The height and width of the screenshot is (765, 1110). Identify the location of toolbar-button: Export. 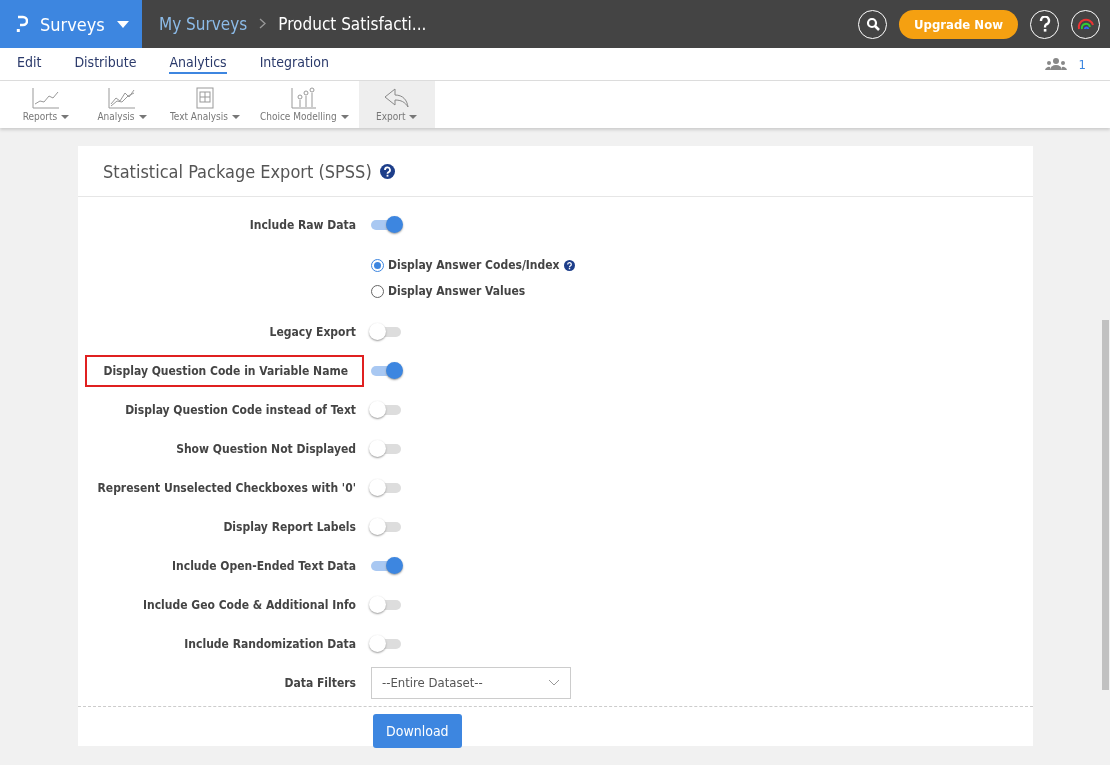
(396, 104).